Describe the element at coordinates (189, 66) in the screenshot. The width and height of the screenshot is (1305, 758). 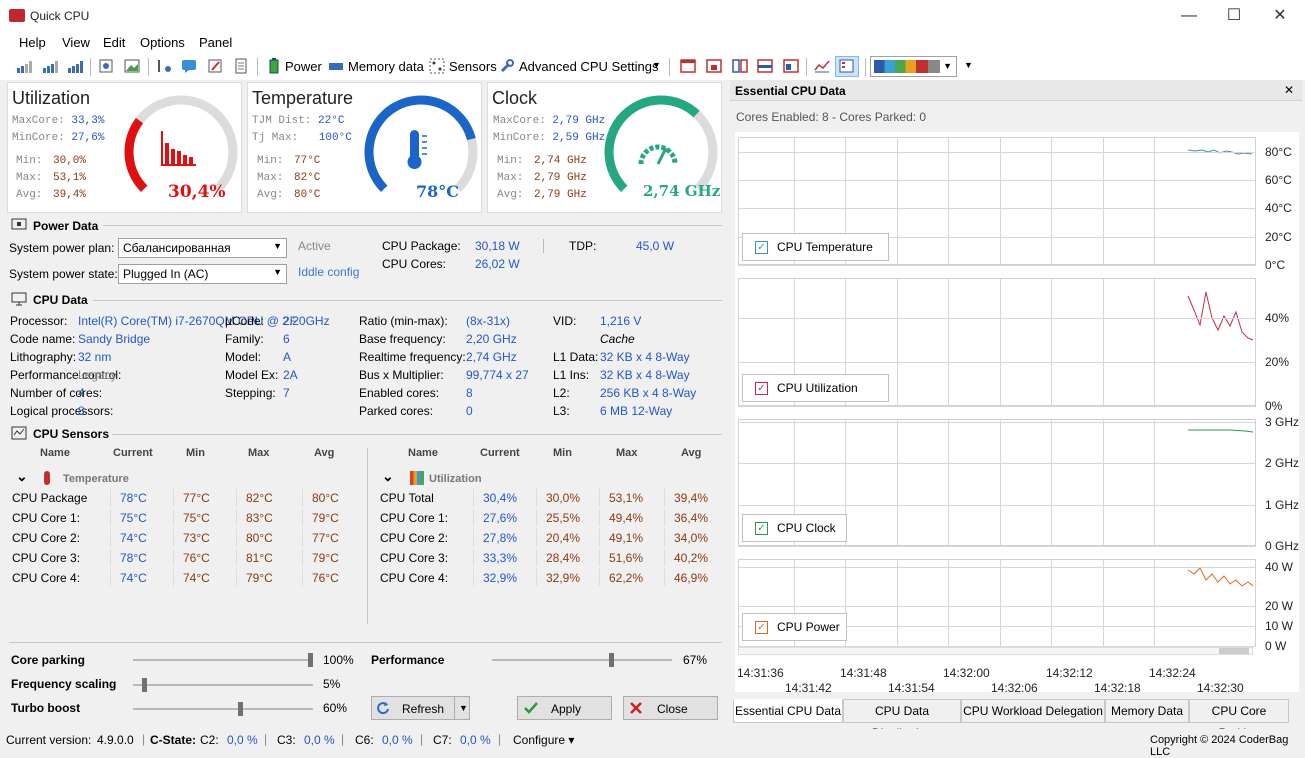
I see `chat-icon` at that location.